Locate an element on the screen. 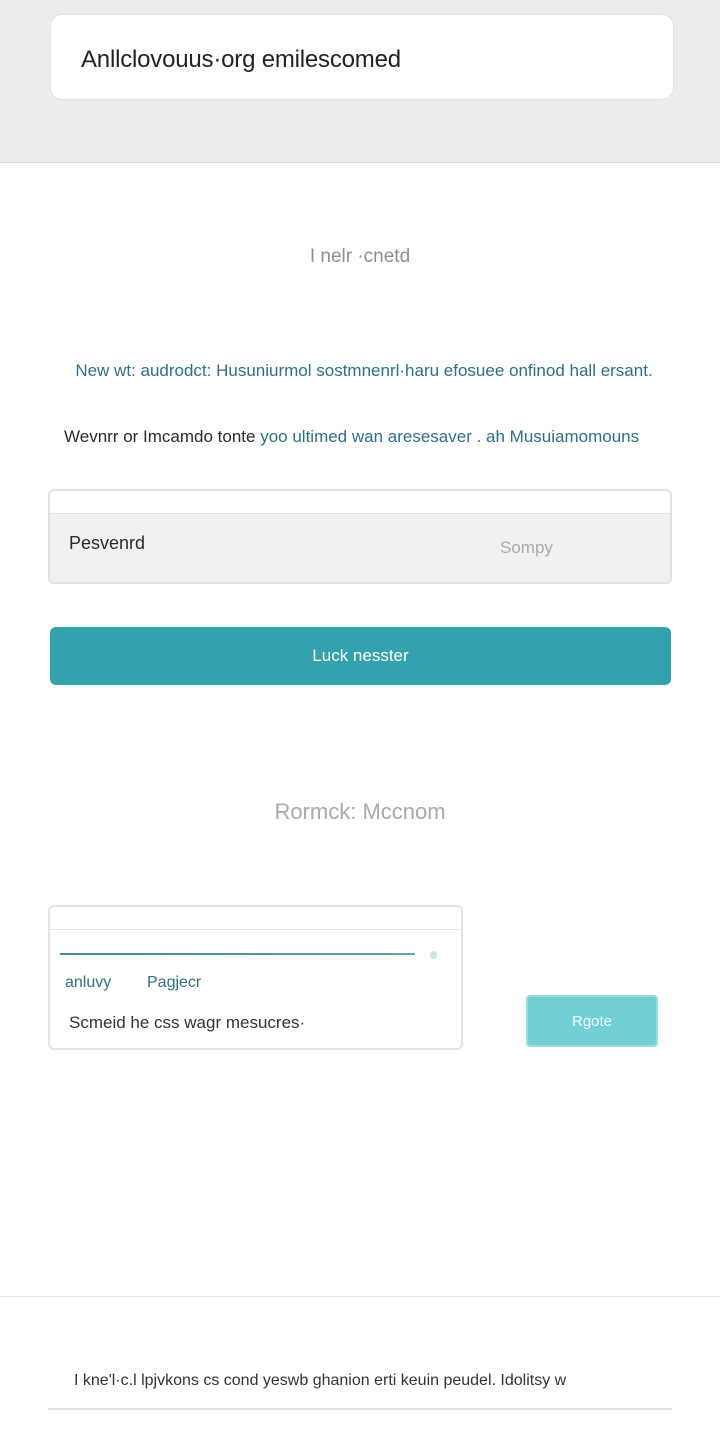 This screenshot has height=1440, width=720. progress-line is located at coordinates (237, 954).